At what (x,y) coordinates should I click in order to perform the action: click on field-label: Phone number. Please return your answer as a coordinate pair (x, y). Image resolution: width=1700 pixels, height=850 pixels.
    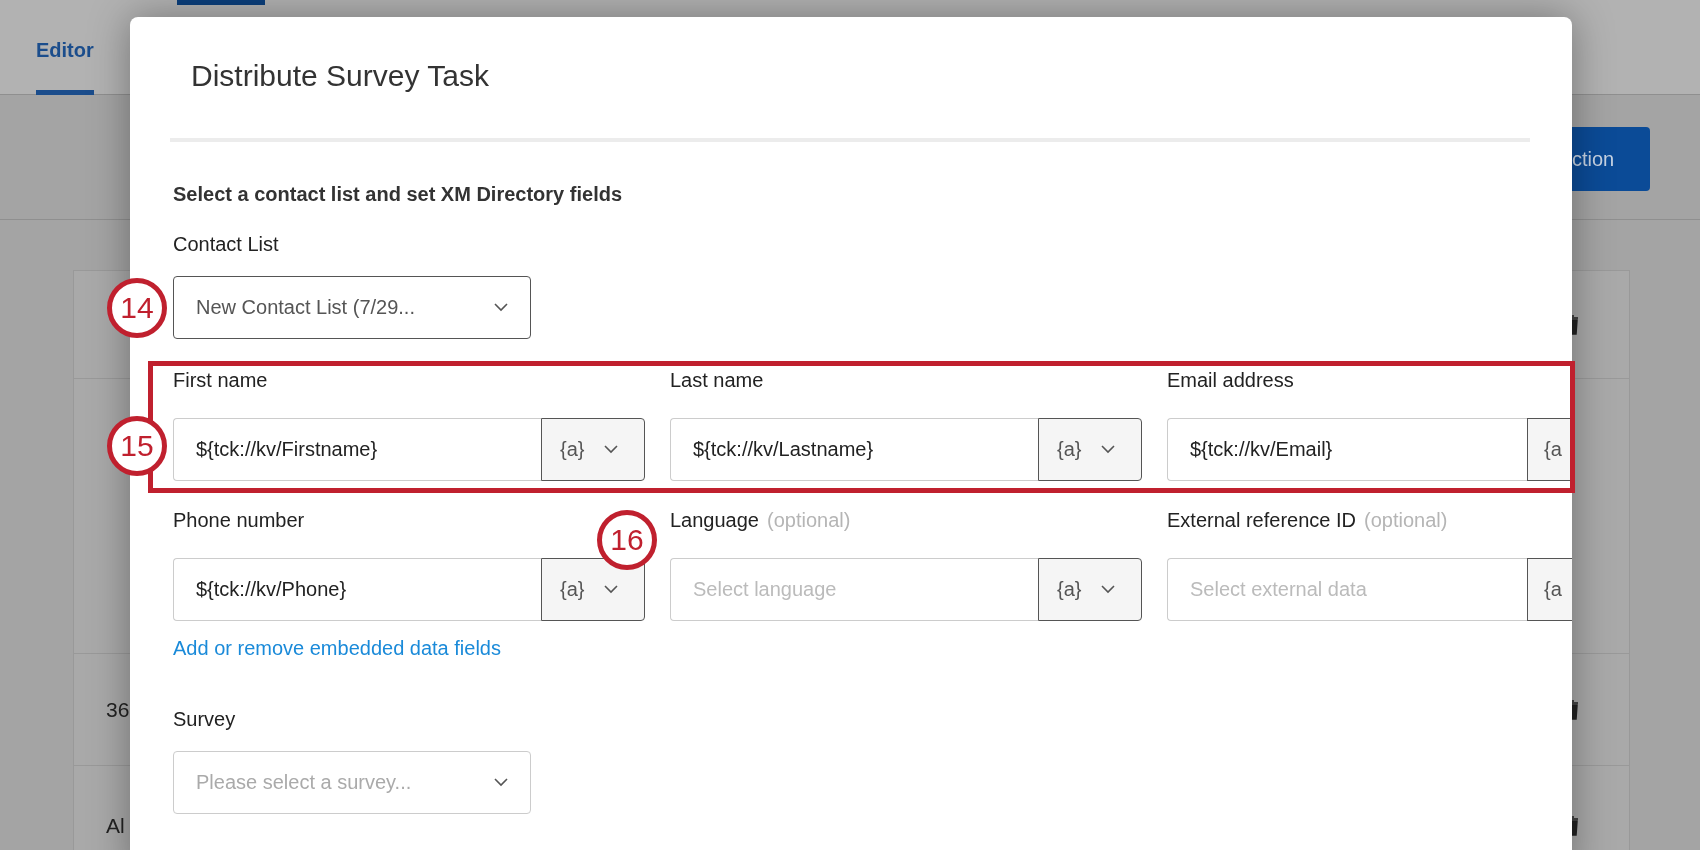
    Looking at the image, I should click on (239, 520).